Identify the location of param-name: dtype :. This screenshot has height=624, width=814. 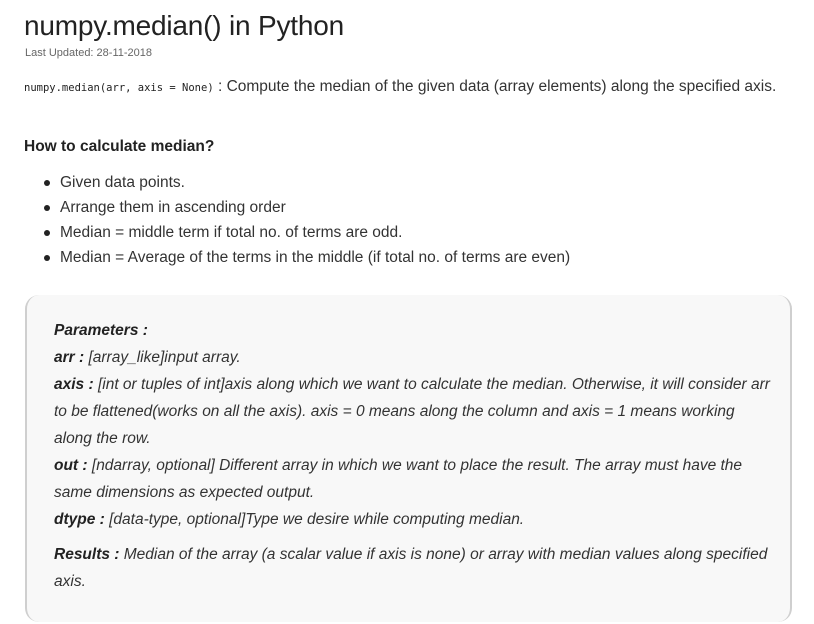
(79, 519).